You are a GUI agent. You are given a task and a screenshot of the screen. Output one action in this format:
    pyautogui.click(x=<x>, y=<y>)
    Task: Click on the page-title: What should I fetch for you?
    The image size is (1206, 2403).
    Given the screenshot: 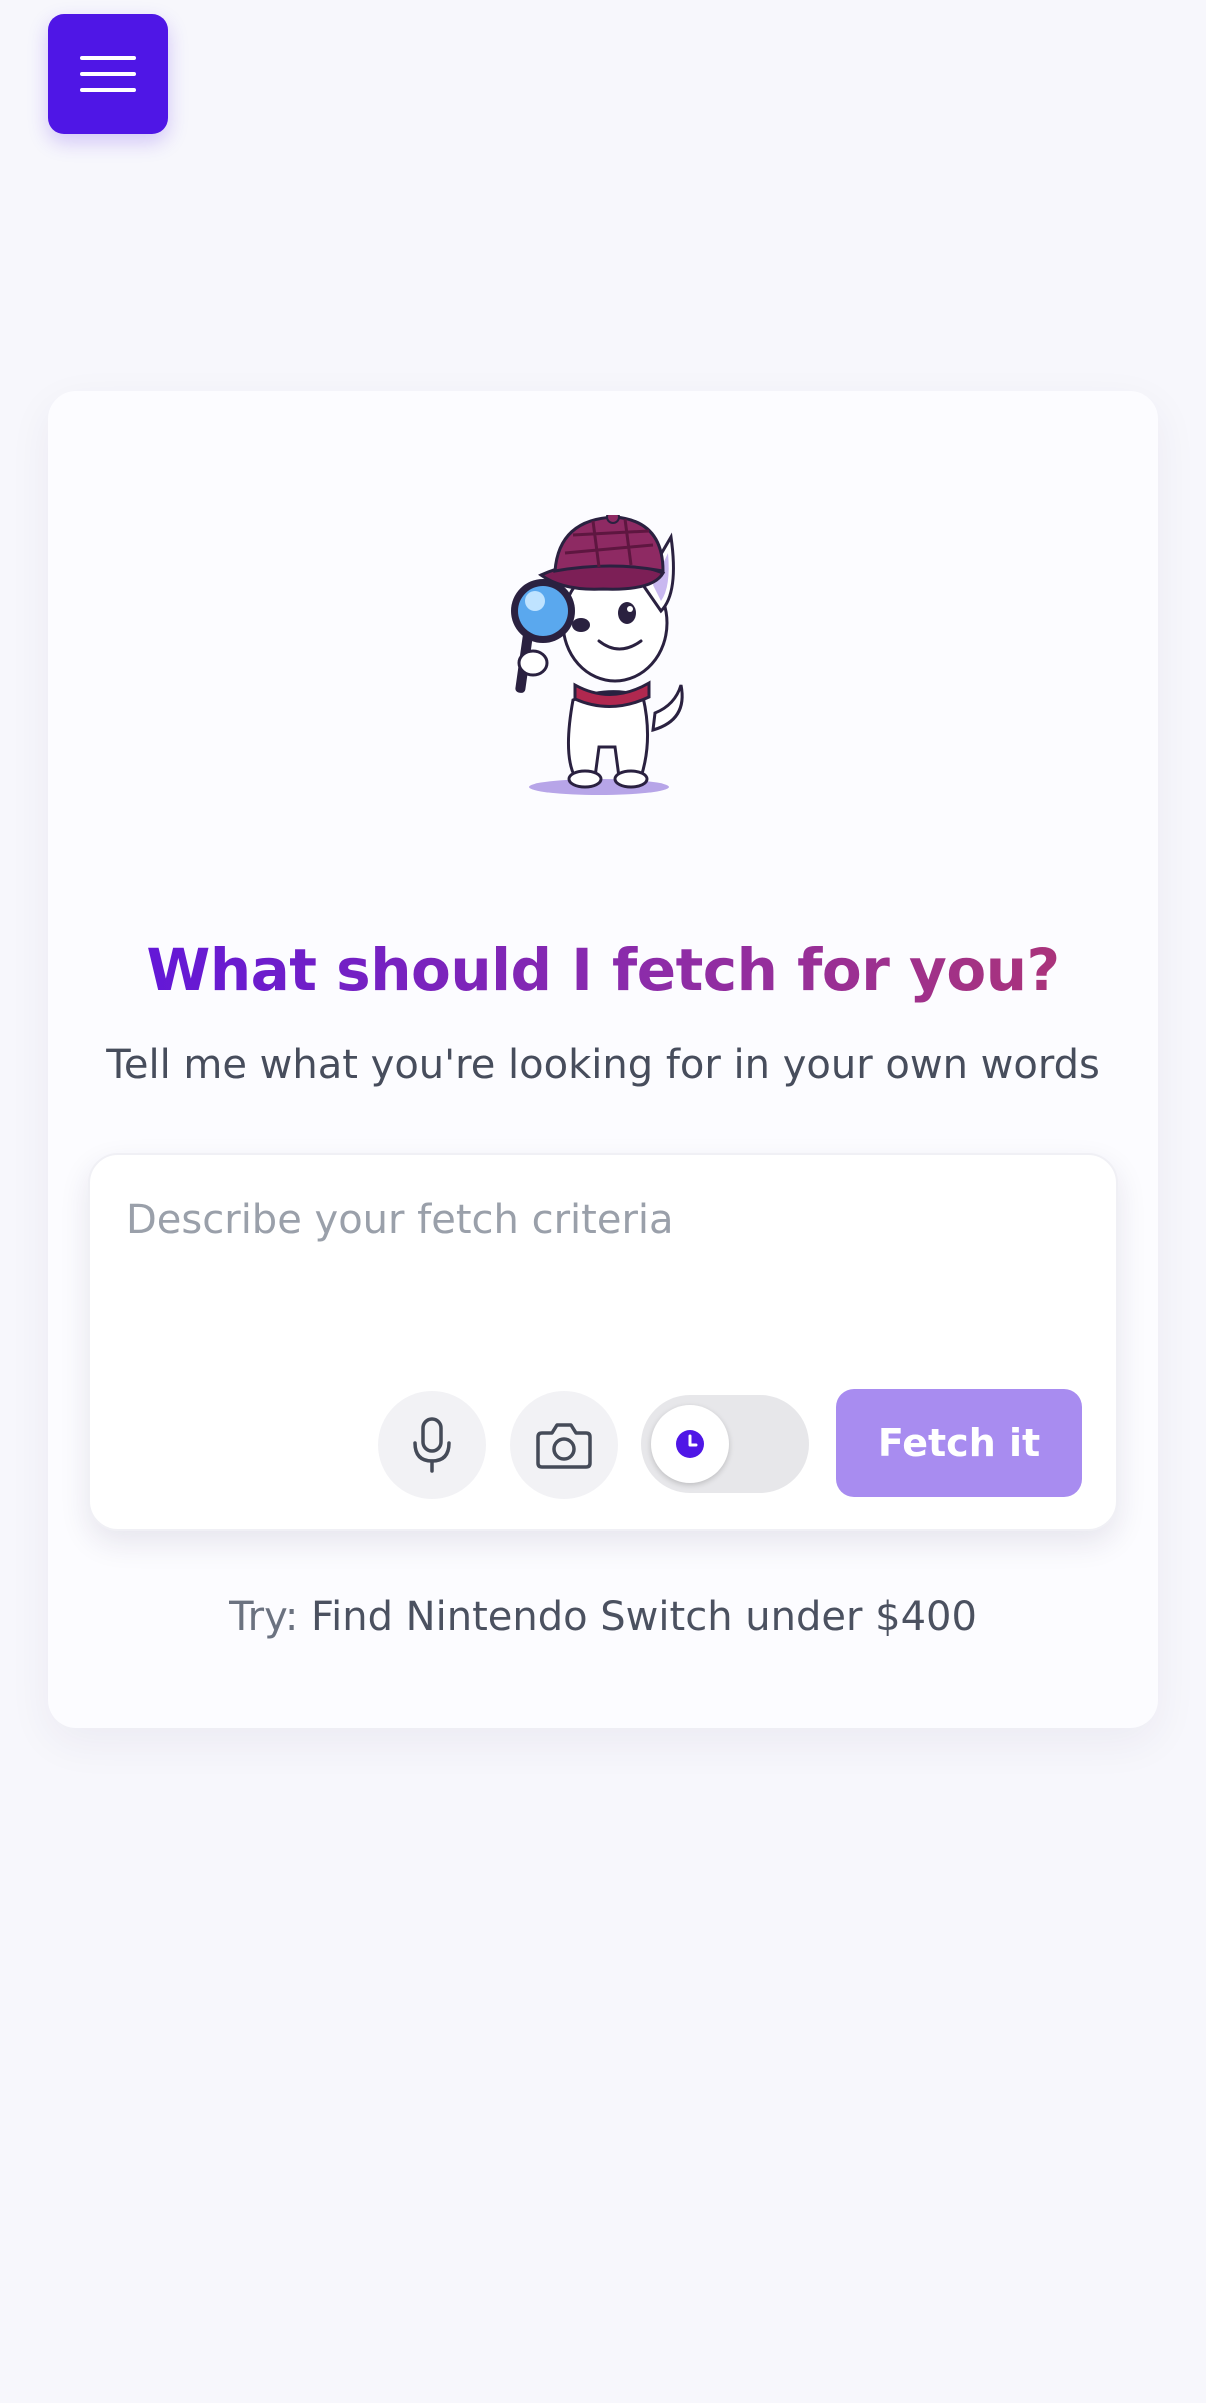 What is the action you would take?
    pyautogui.click(x=603, y=970)
    